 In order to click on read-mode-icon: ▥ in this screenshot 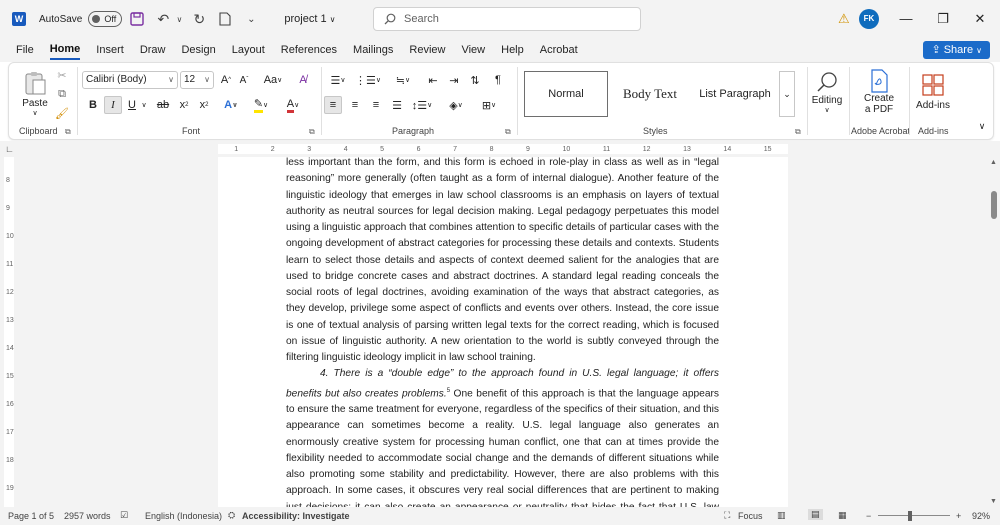, I will do `click(781, 515)`.